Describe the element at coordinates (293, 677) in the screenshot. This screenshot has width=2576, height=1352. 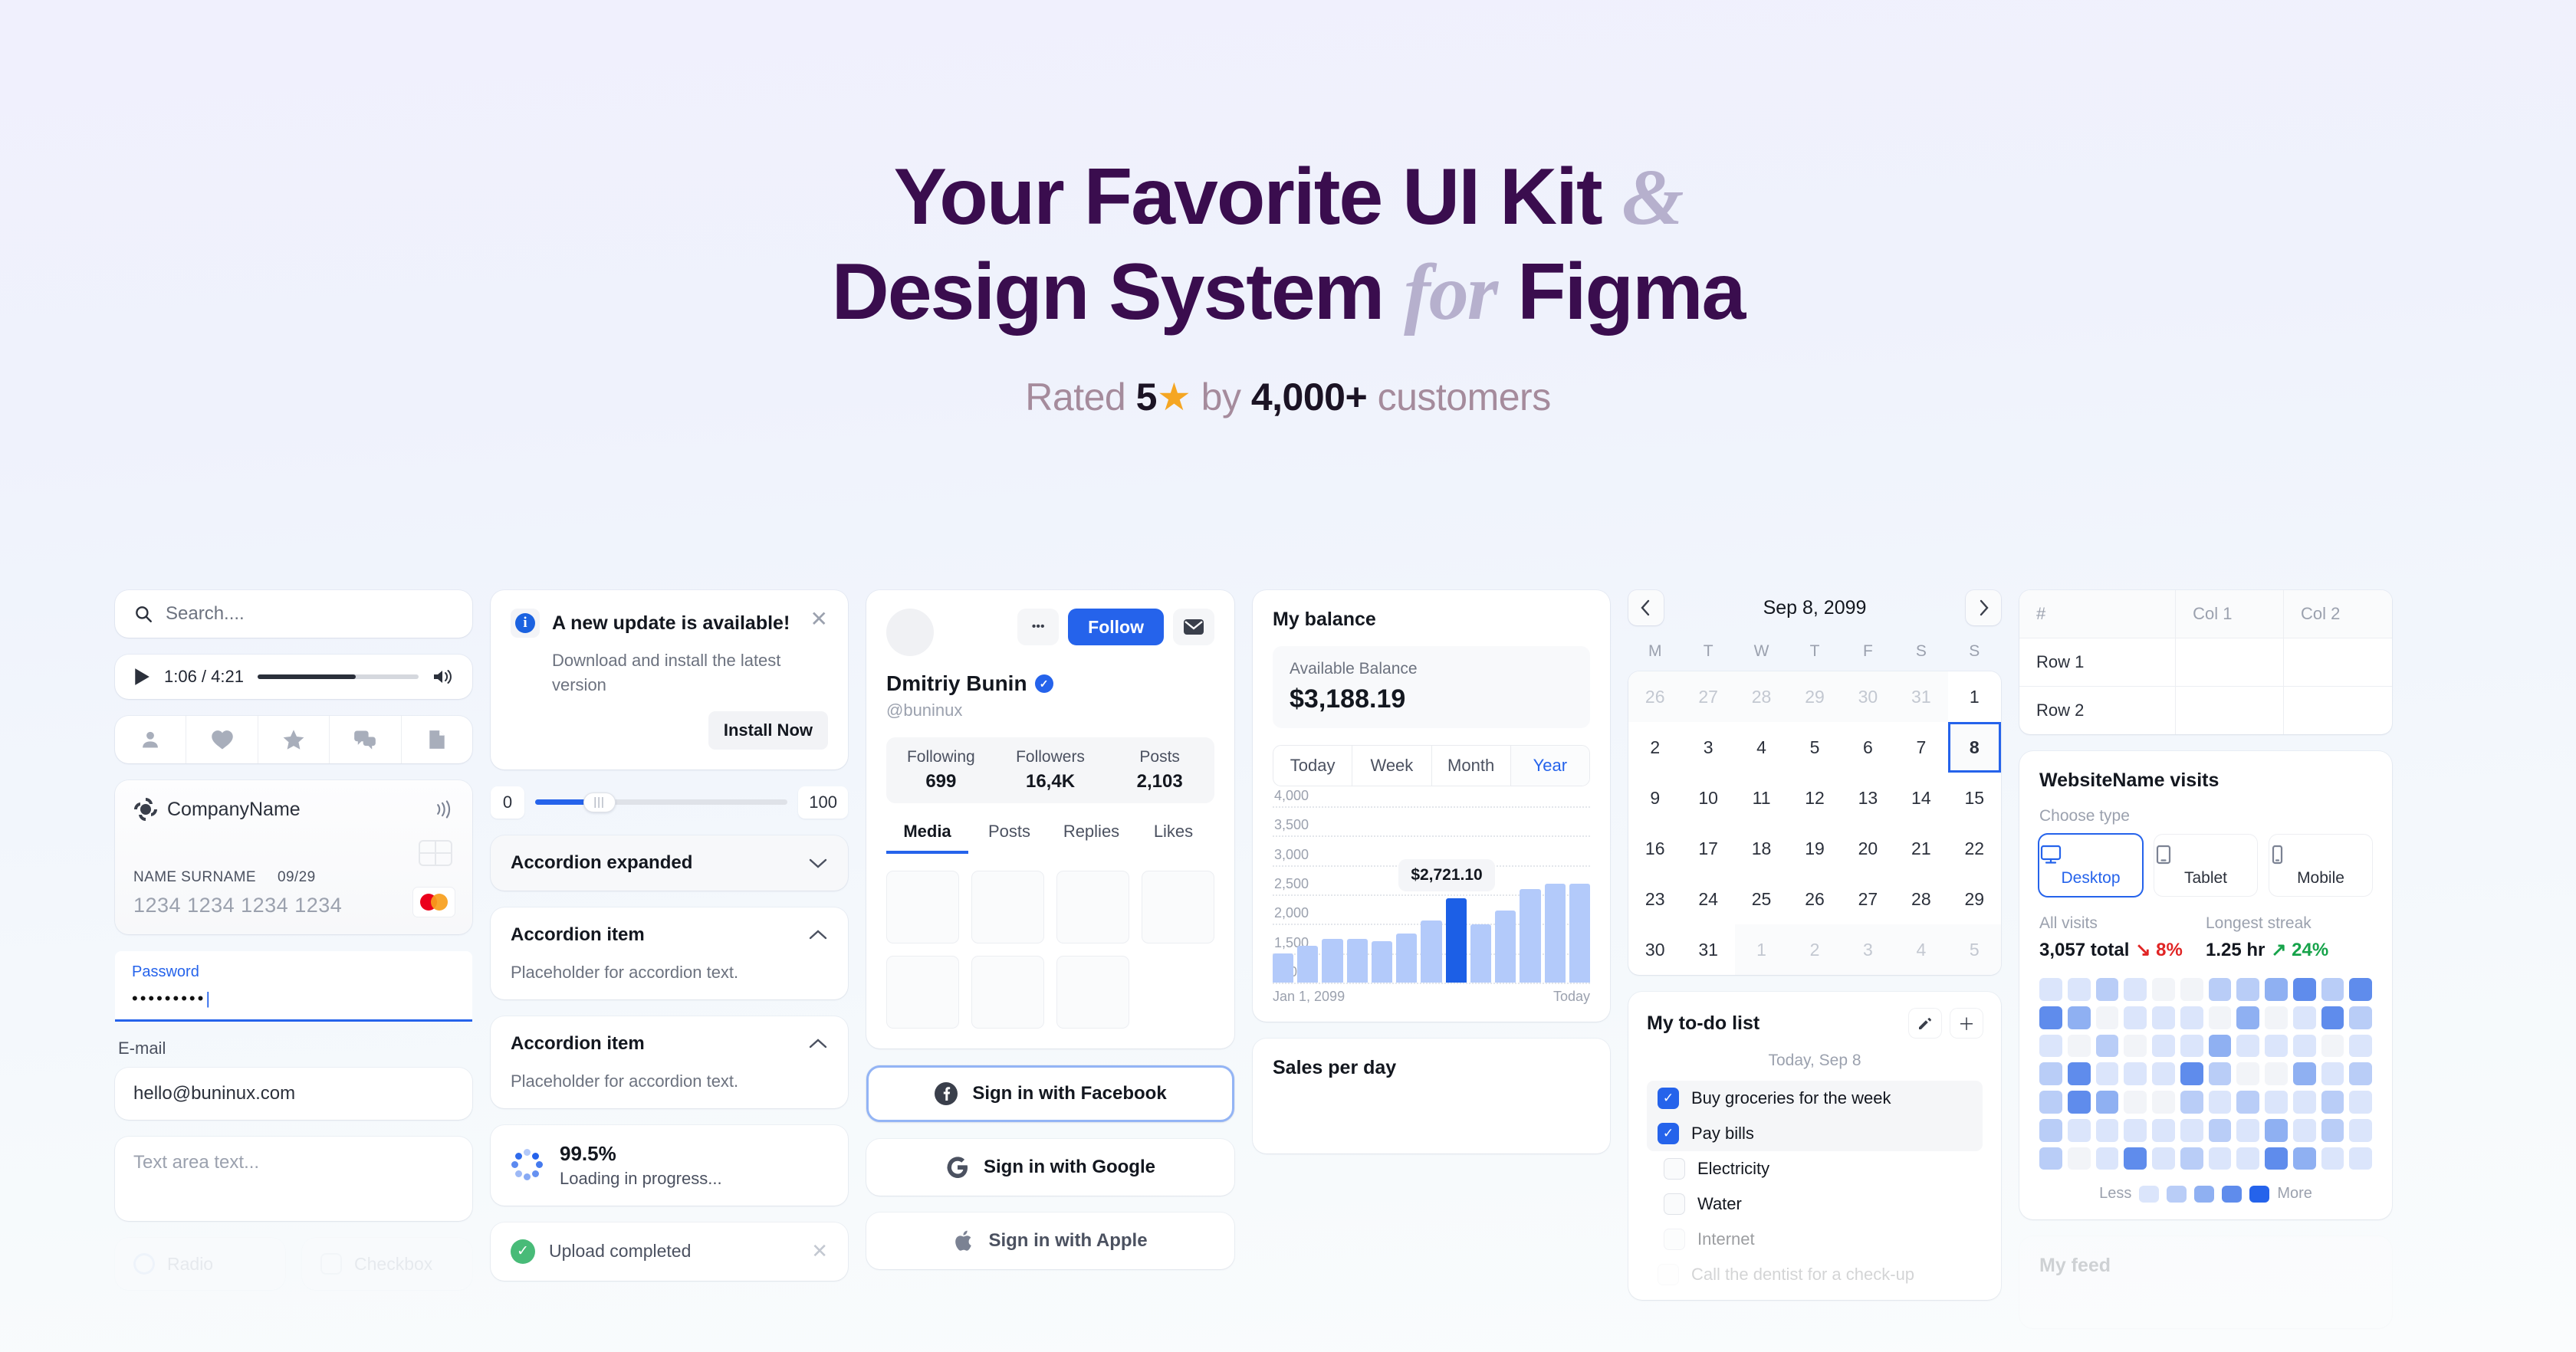
I see `audio-player: 1:06 / 4:21` at that location.